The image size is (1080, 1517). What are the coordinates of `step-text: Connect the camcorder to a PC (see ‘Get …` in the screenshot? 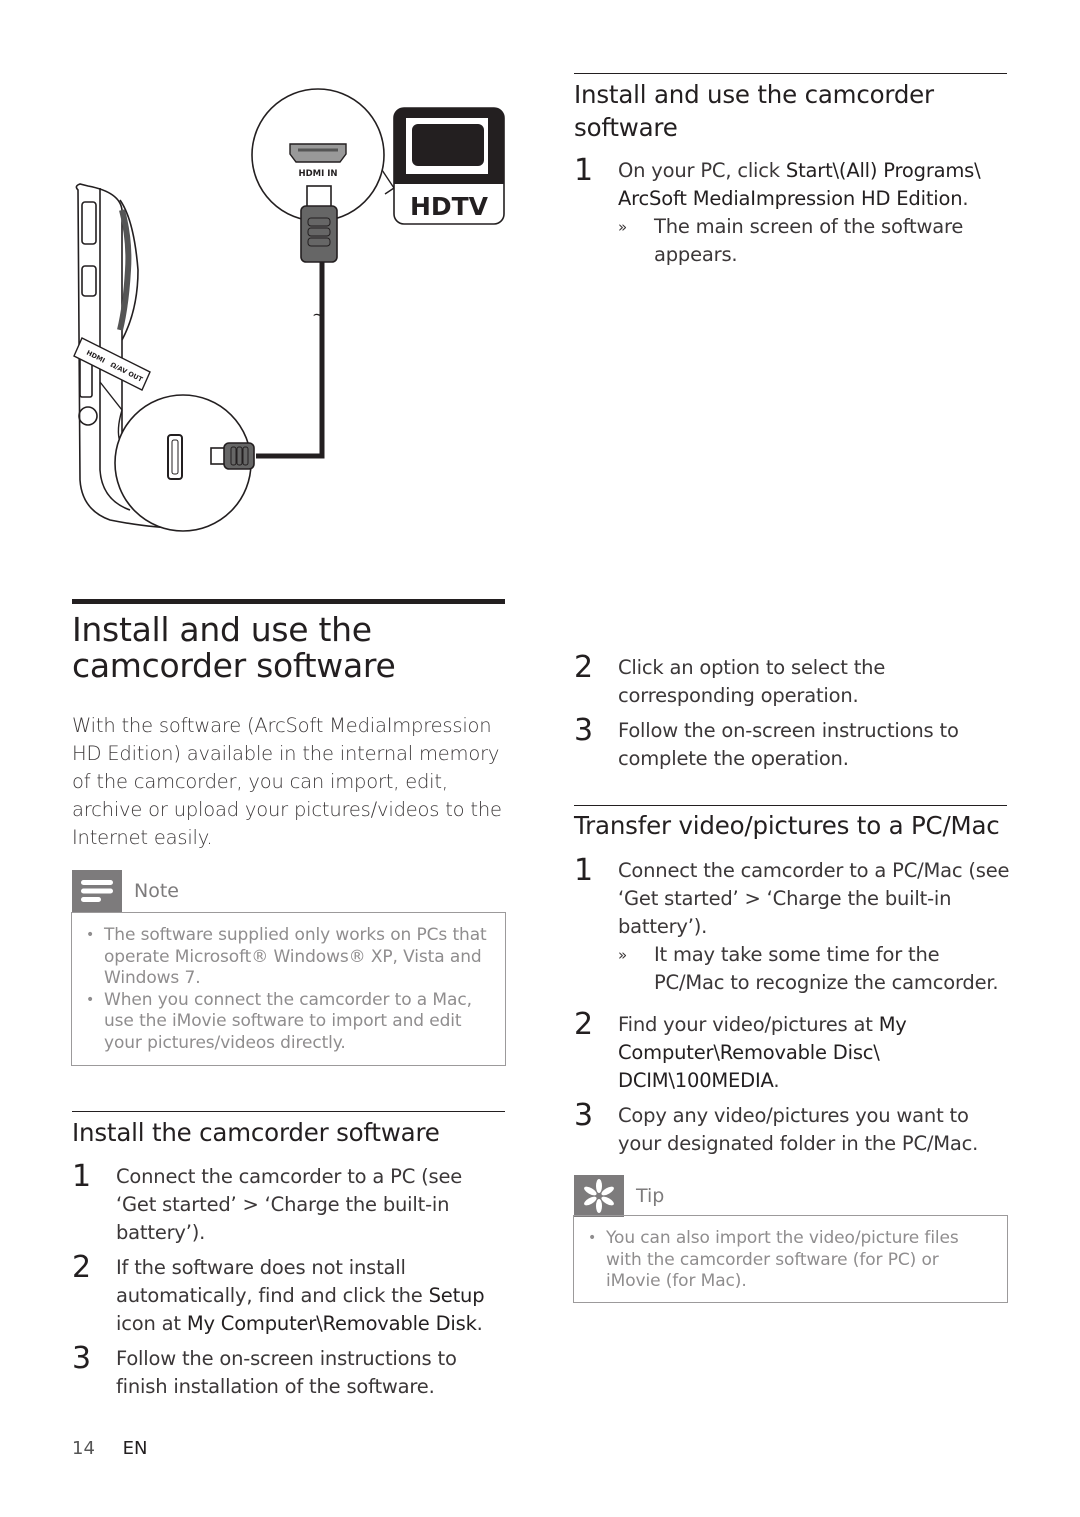 It's located at (289, 1204).